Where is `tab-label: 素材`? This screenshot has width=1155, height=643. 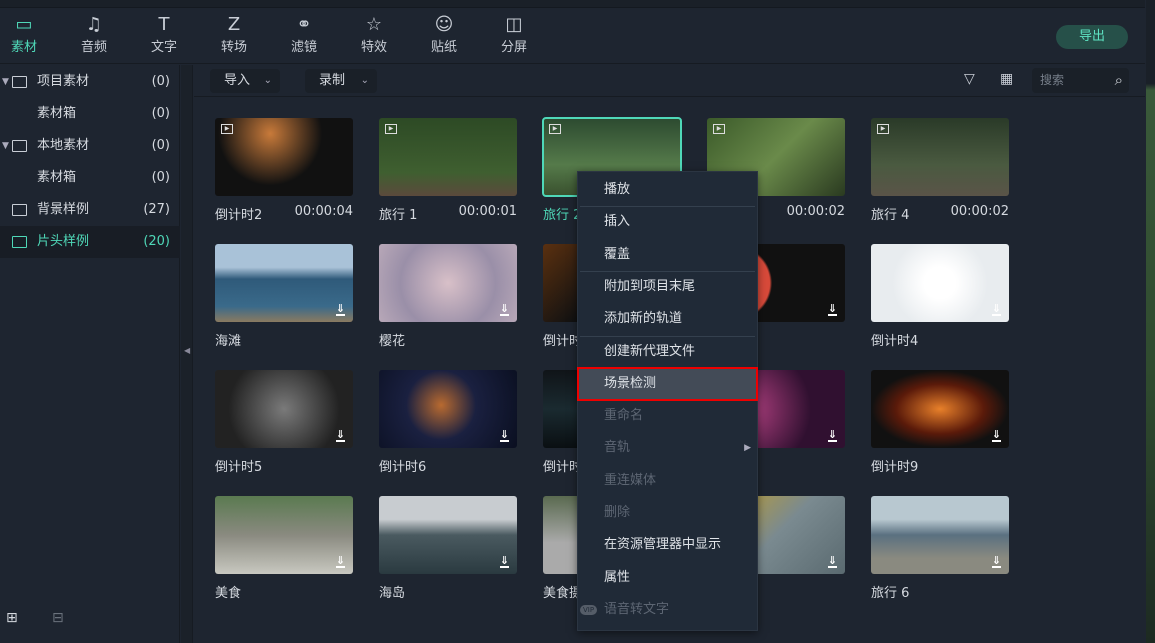 tab-label: 素材 is located at coordinates (23, 47).